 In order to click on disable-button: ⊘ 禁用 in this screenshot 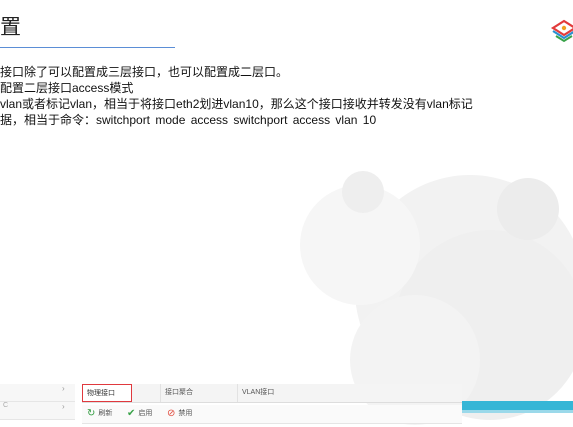, I will do `click(179, 414)`.